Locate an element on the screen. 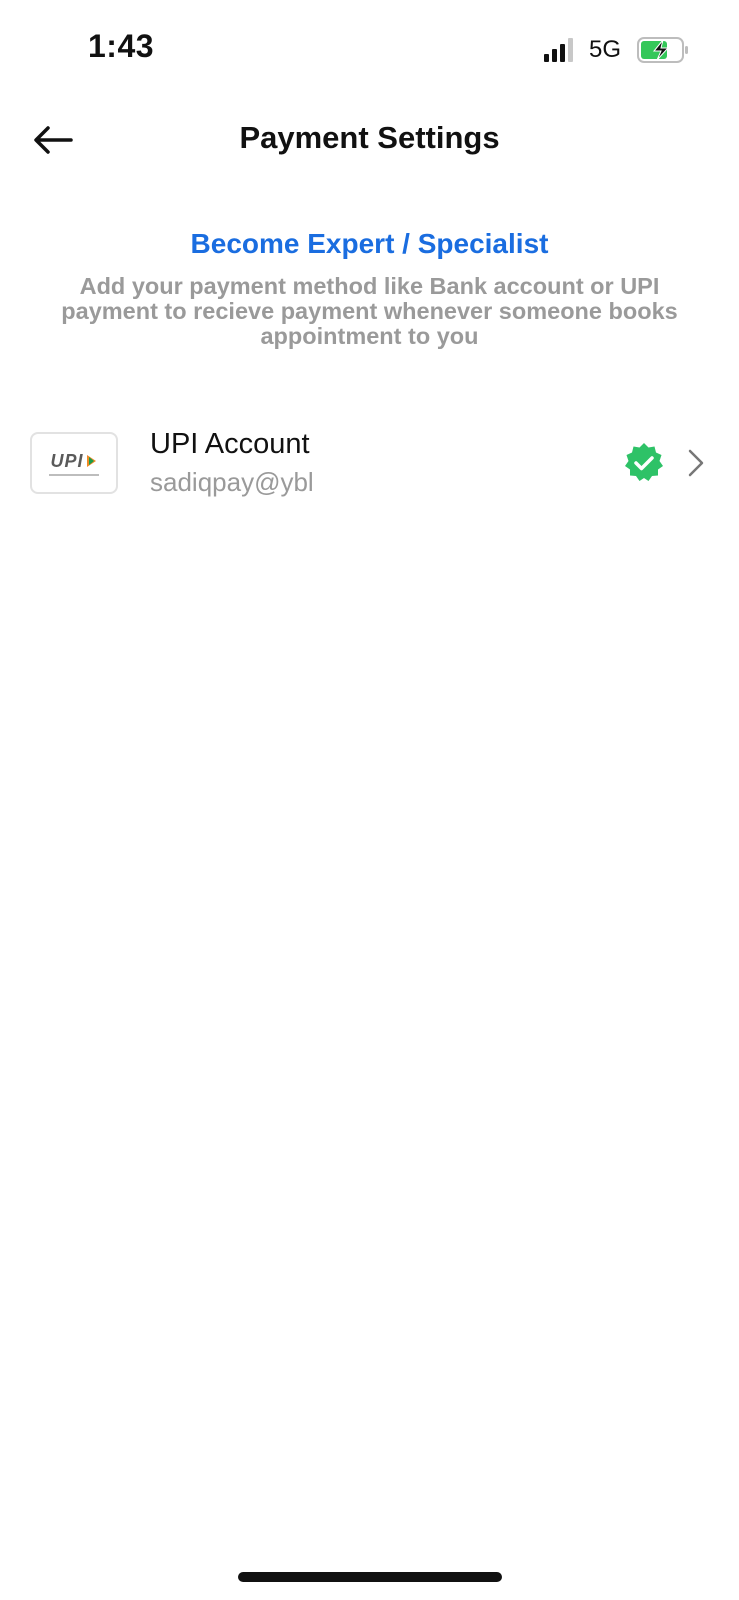 This screenshot has height=1600, width=739. page-title: Payment Settings is located at coordinates (369, 137).